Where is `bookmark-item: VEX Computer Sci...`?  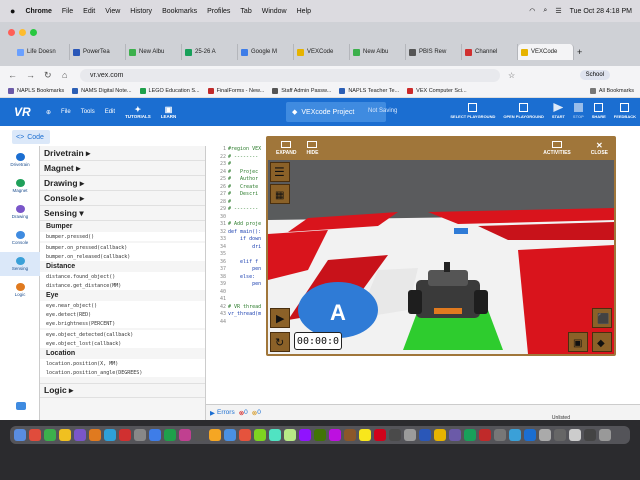
bookmark-item: VEX Computer Sci... is located at coordinates (437, 90).